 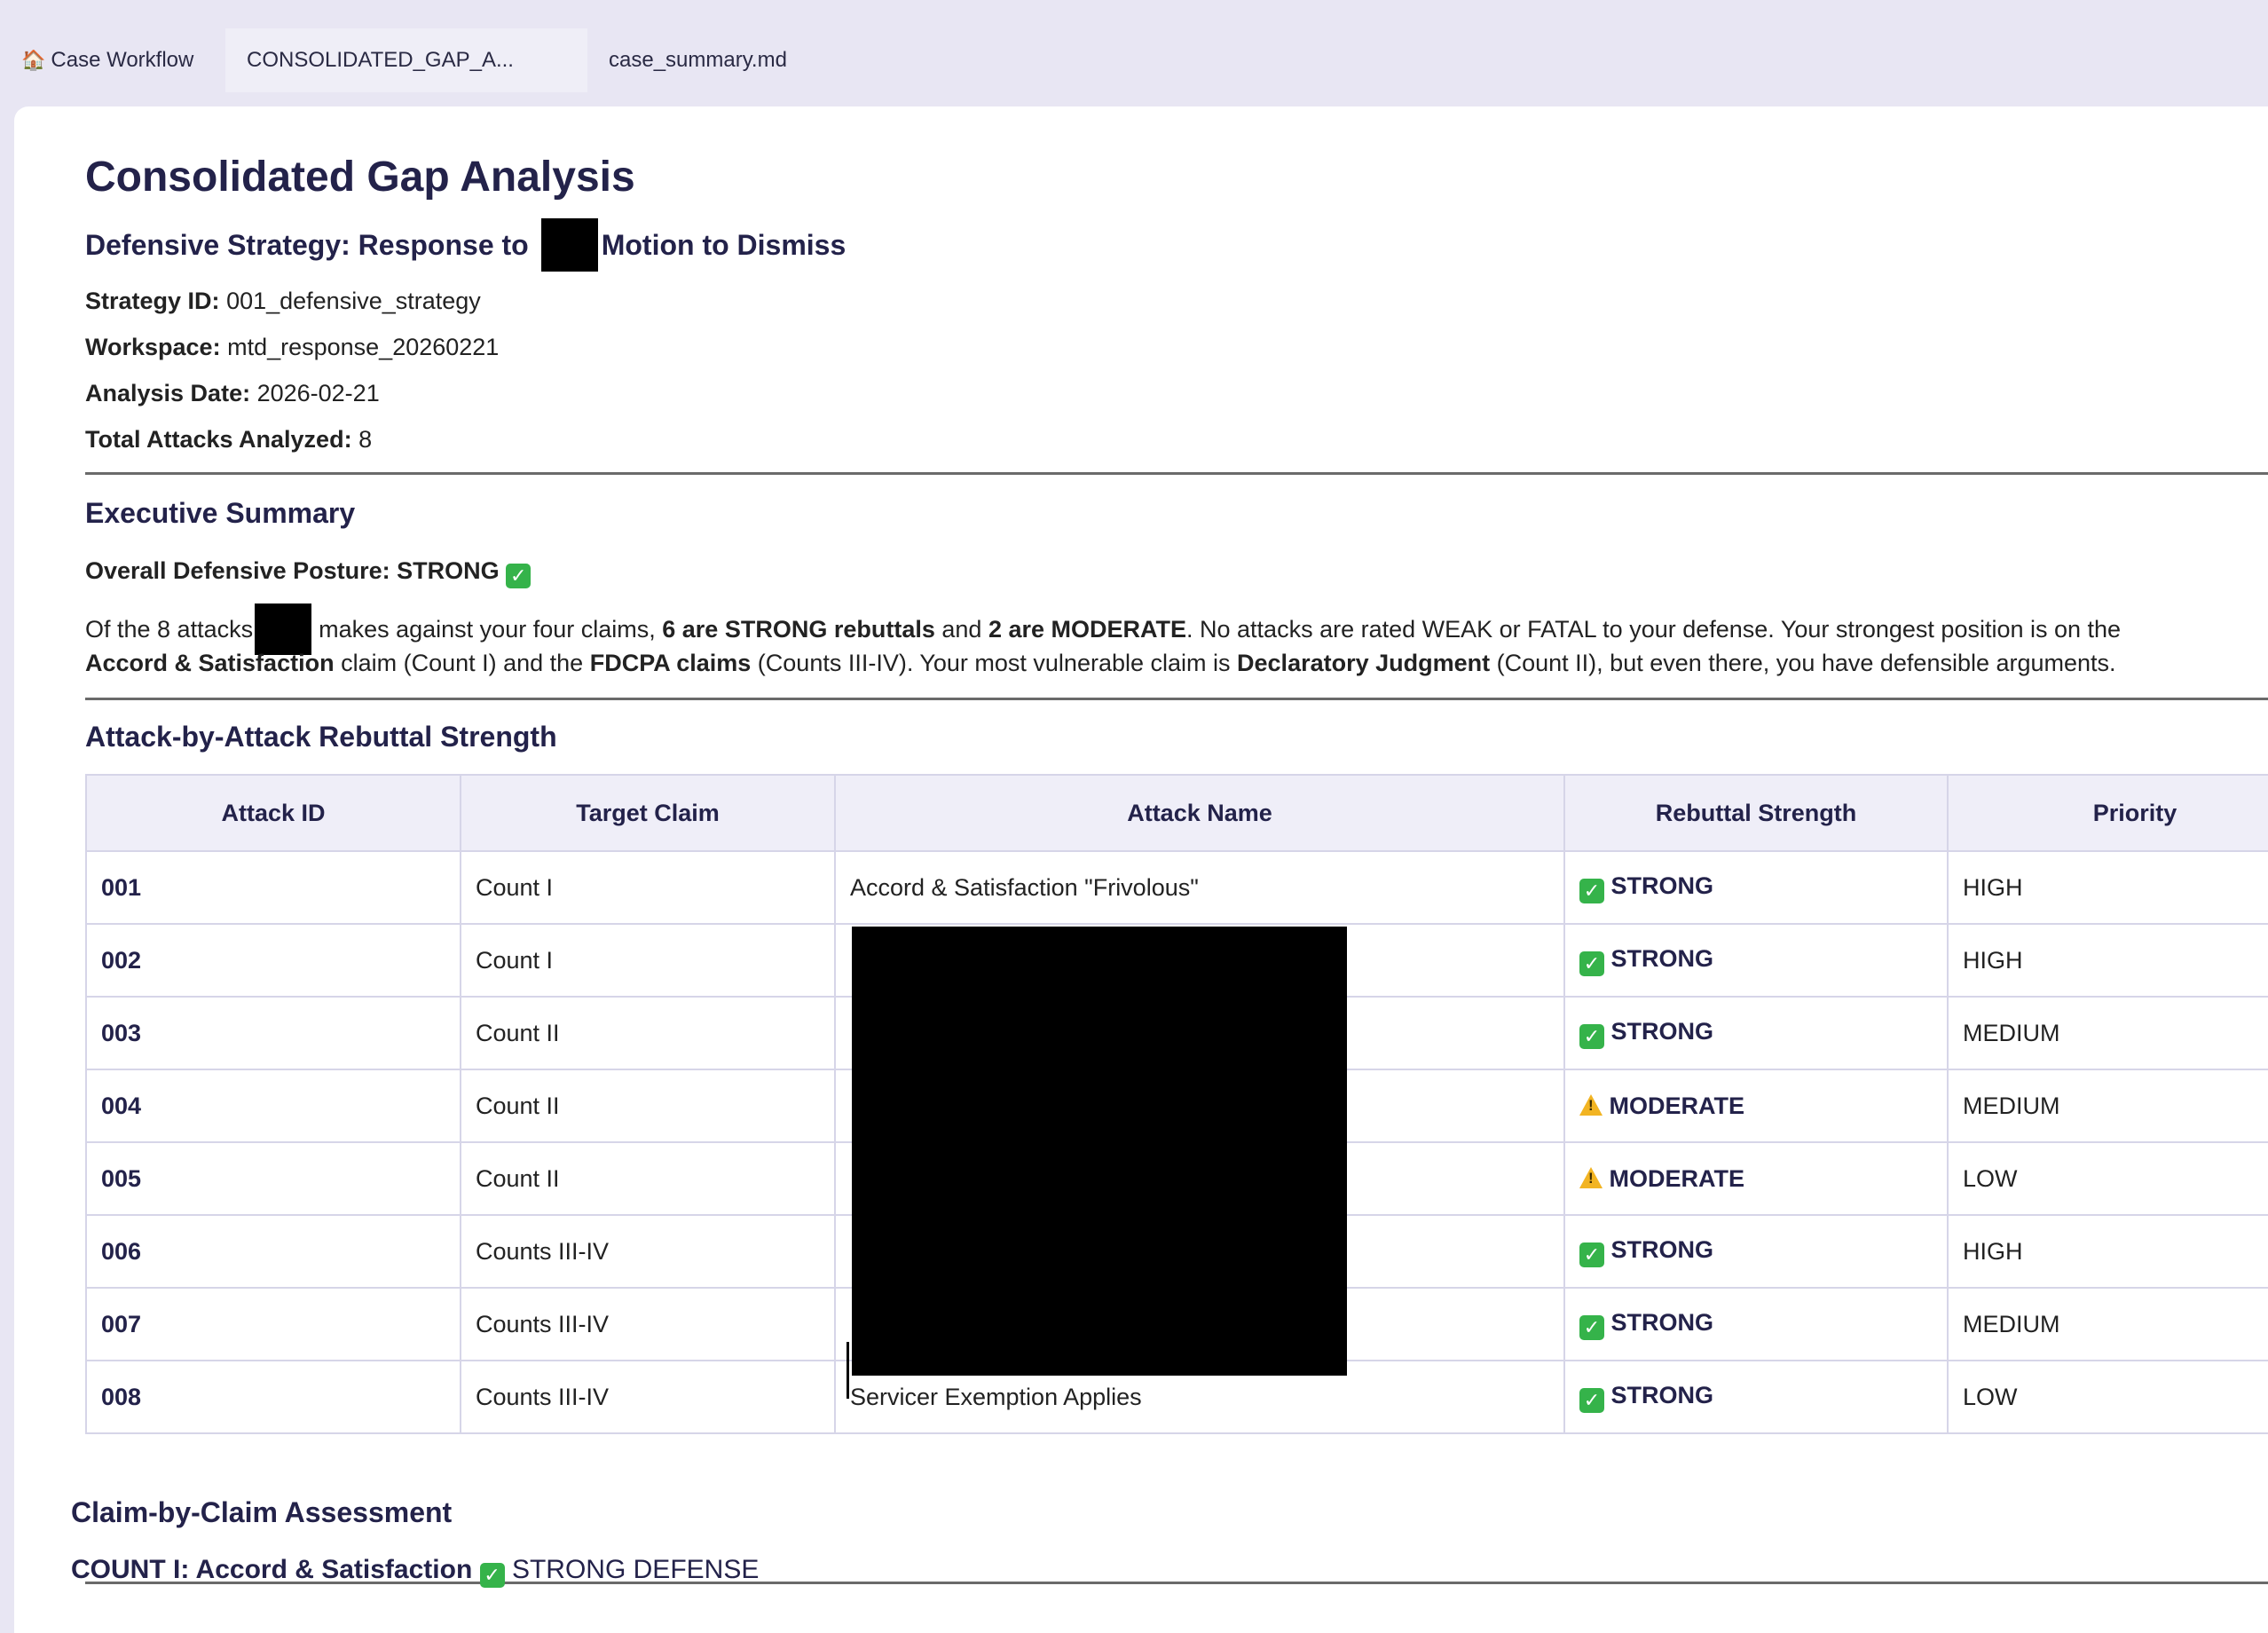 What do you see at coordinates (648, 961) in the screenshot?
I see `target-claim: Count I` at bounding box center [648, 961].